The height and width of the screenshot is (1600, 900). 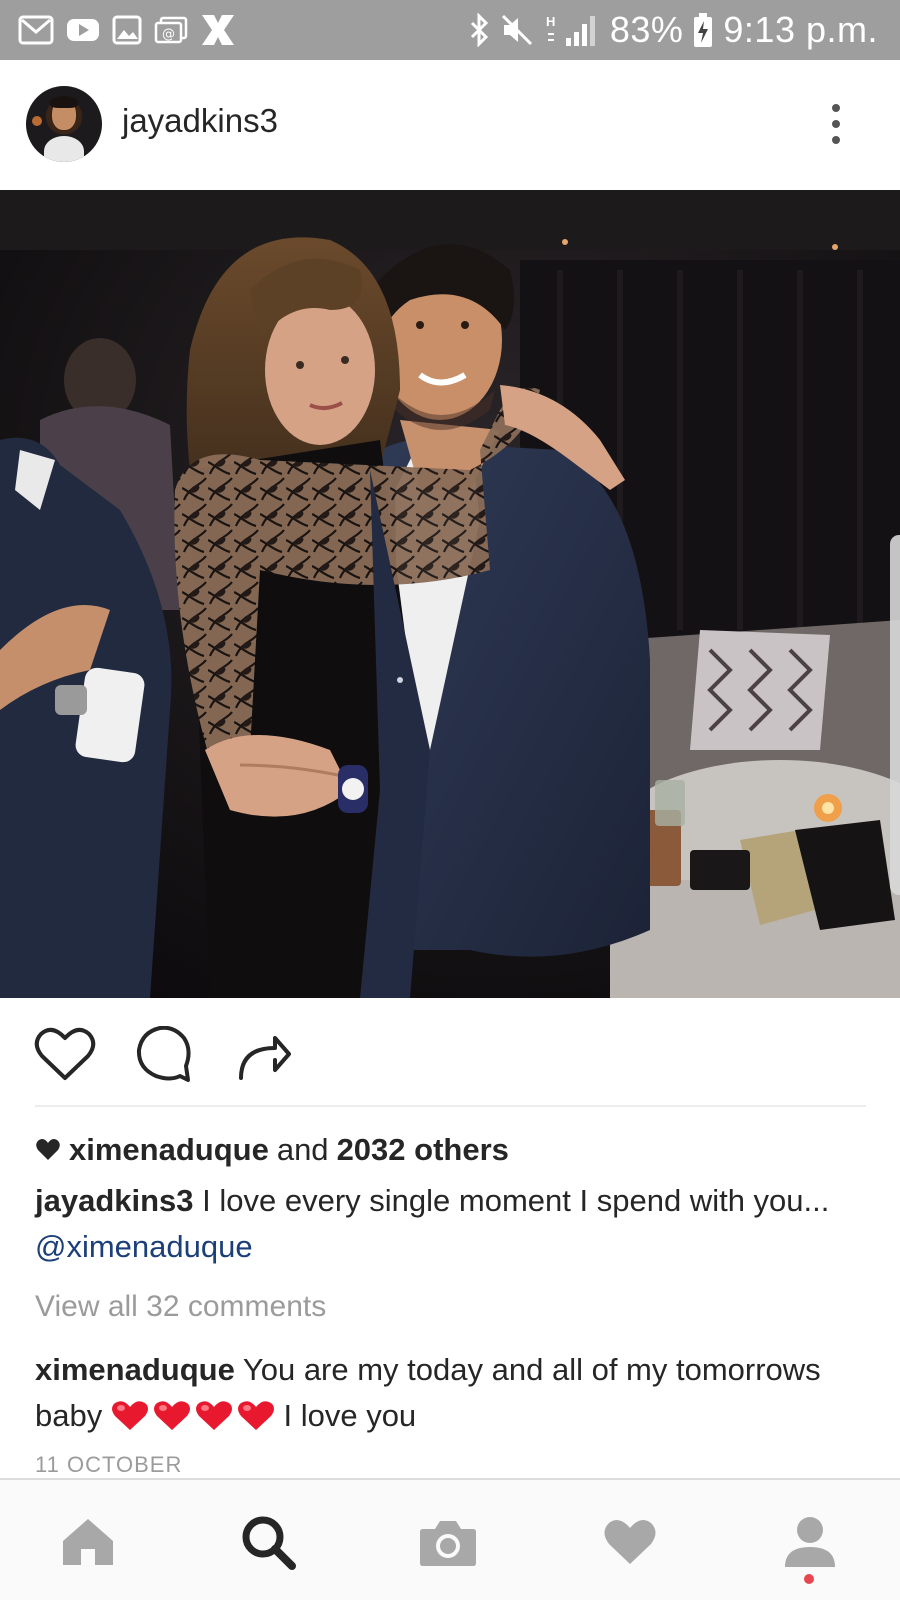 I want to click on status-bar: @ H 83% 9:13 p.m., so click(x=450, y=30).